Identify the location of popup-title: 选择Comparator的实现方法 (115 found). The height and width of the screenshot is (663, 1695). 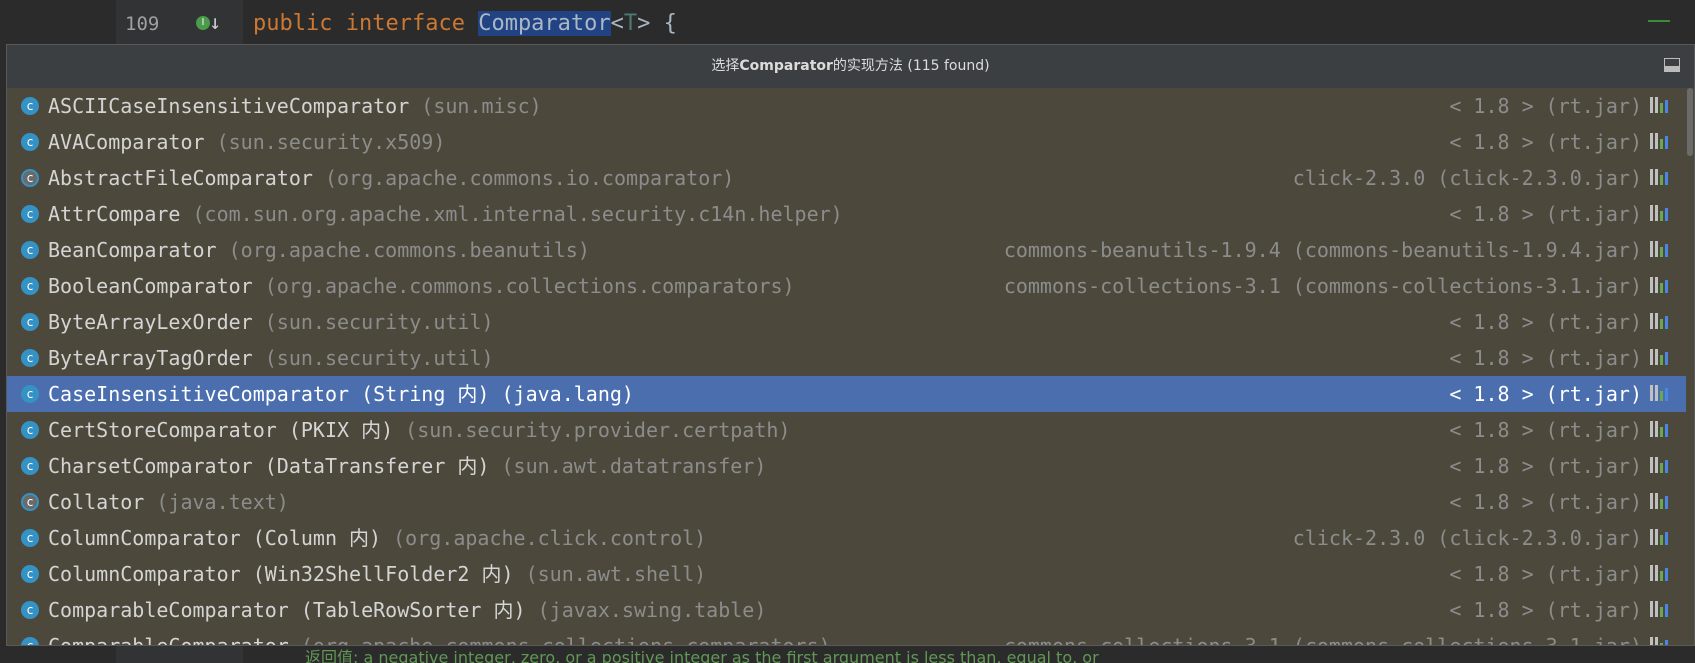
(850, 66).